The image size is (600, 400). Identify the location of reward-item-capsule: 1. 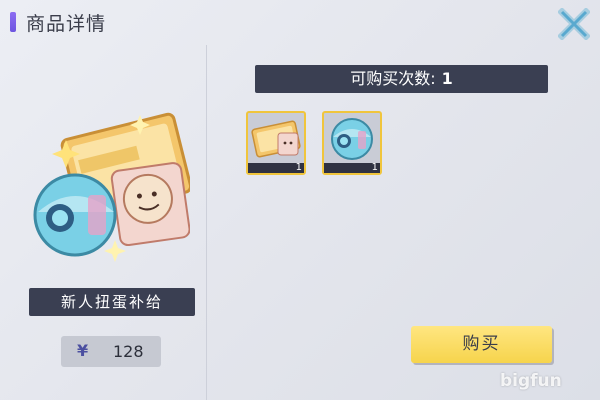
(352, 143).